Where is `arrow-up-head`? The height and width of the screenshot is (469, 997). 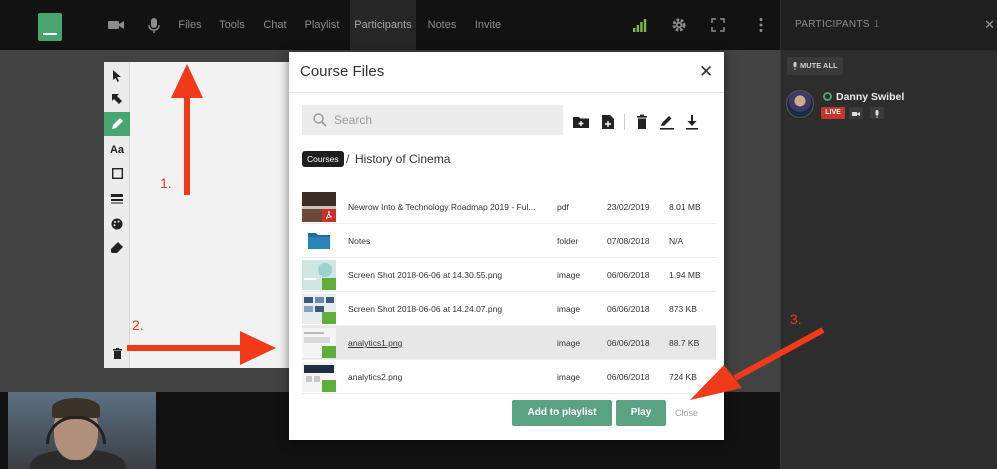
arrow-up-head is located at coordinates (187, 81).